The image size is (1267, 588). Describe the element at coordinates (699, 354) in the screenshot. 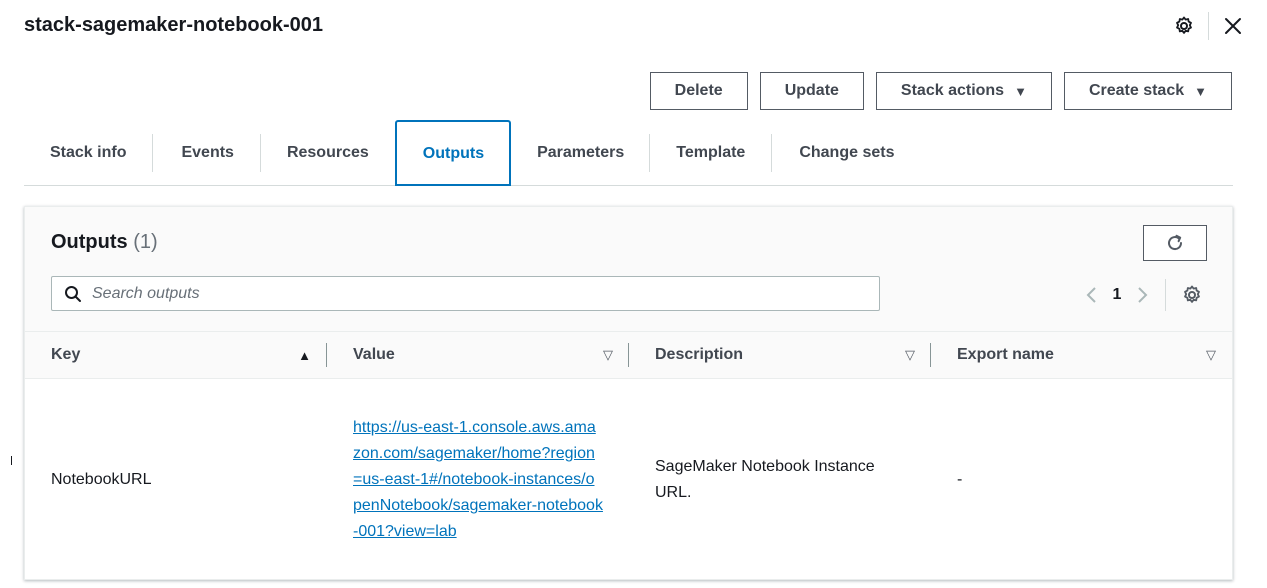

I see `column-description-label: Description` at that location.